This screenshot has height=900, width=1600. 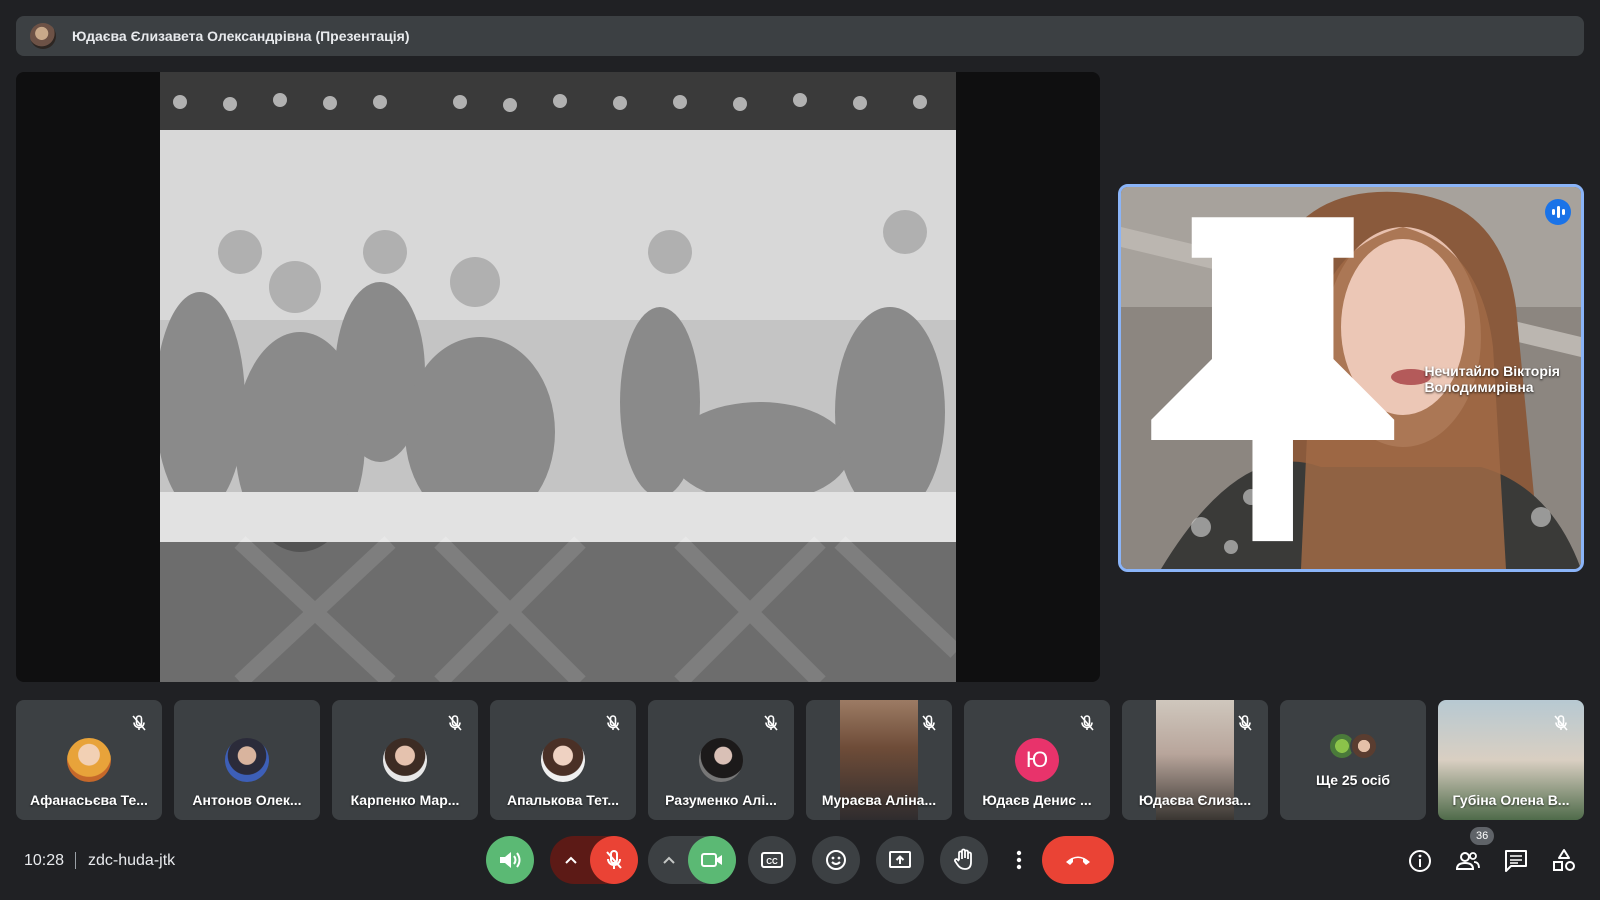 I want to click on speaker-audio-button, so click(x=510, y=860).